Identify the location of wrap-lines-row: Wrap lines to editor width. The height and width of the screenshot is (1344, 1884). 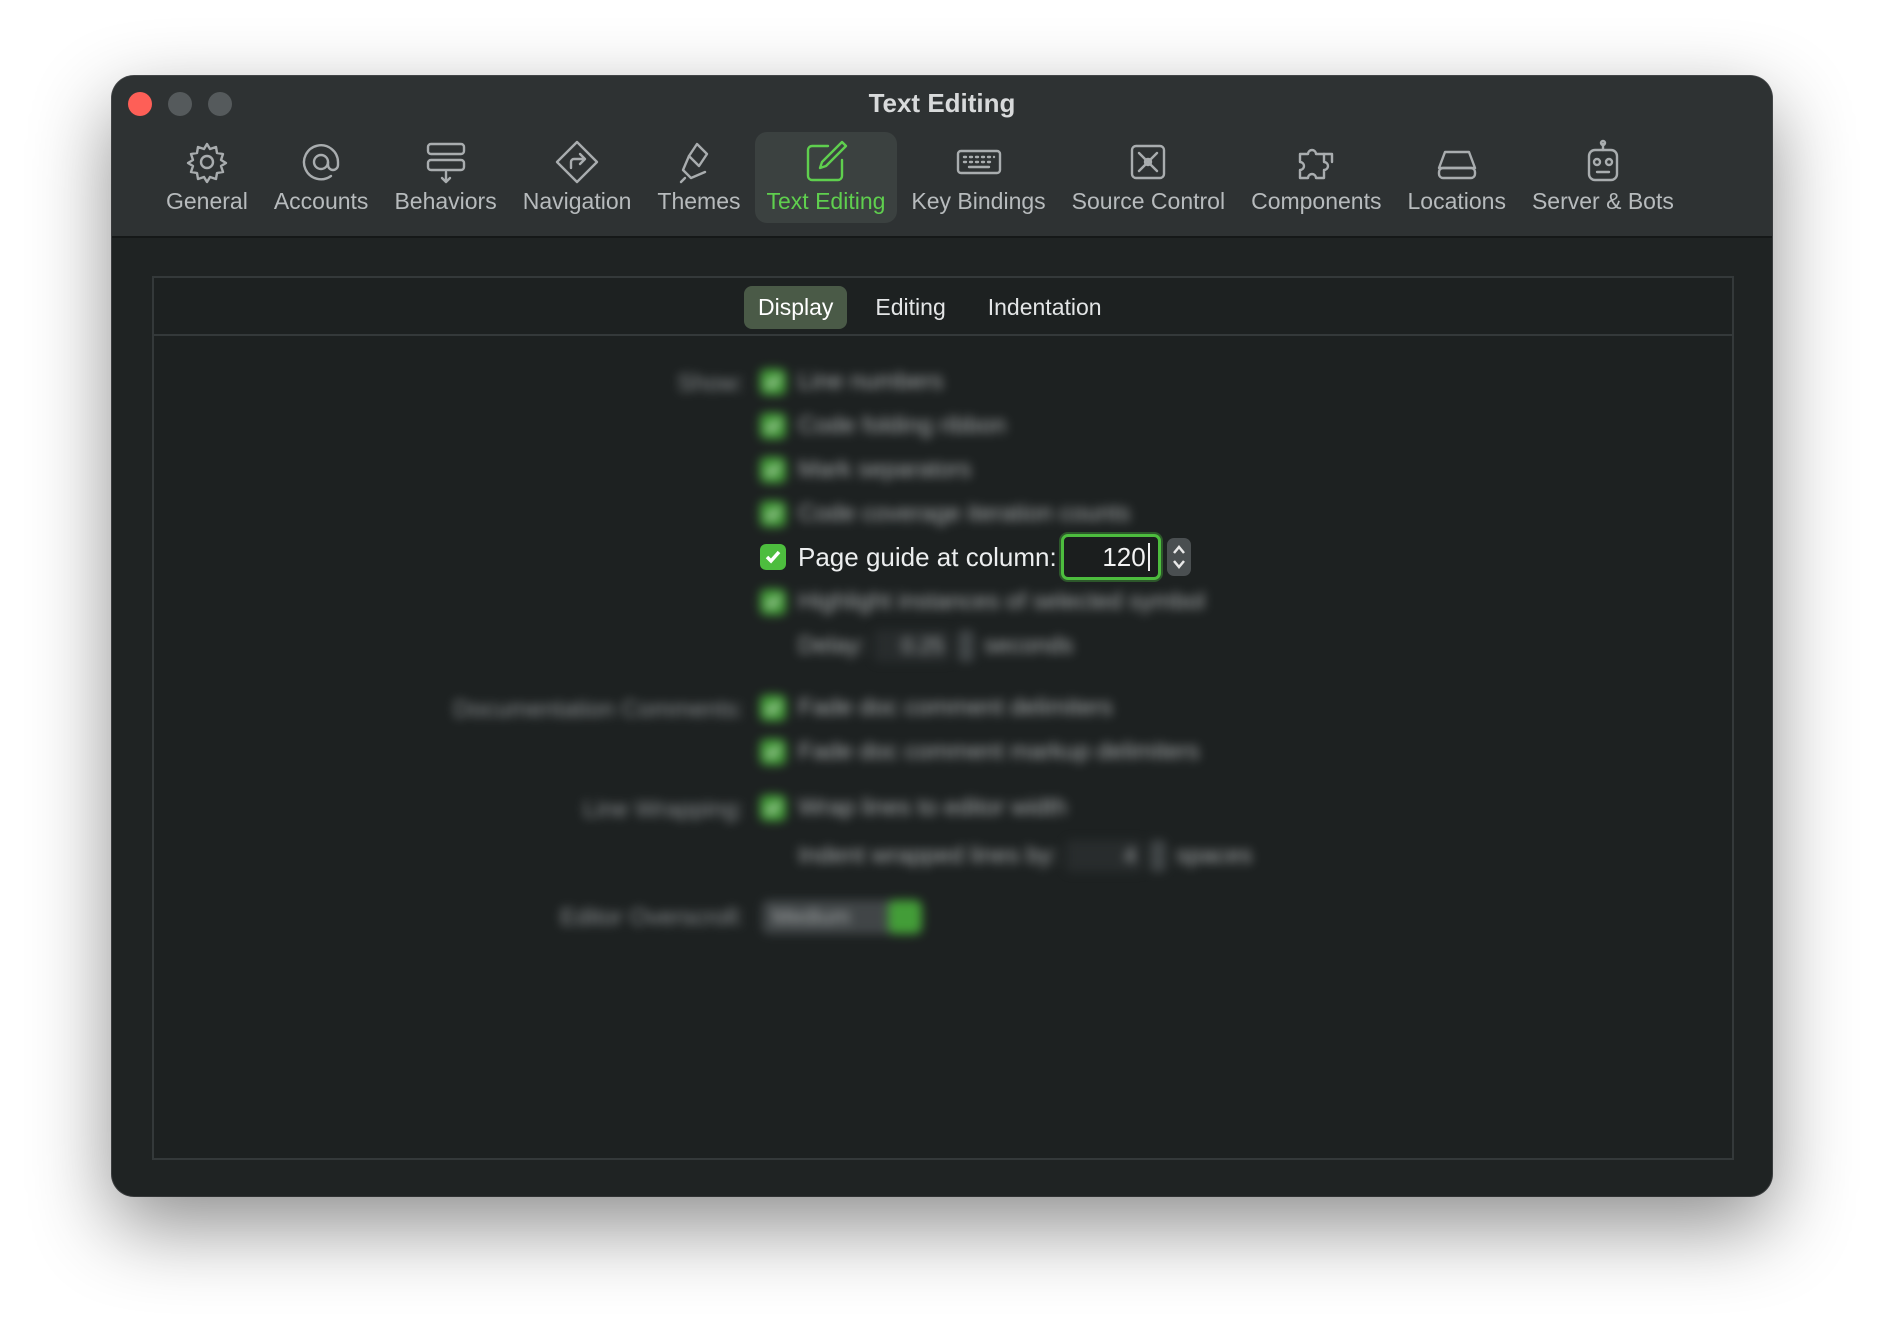
(913, 808).